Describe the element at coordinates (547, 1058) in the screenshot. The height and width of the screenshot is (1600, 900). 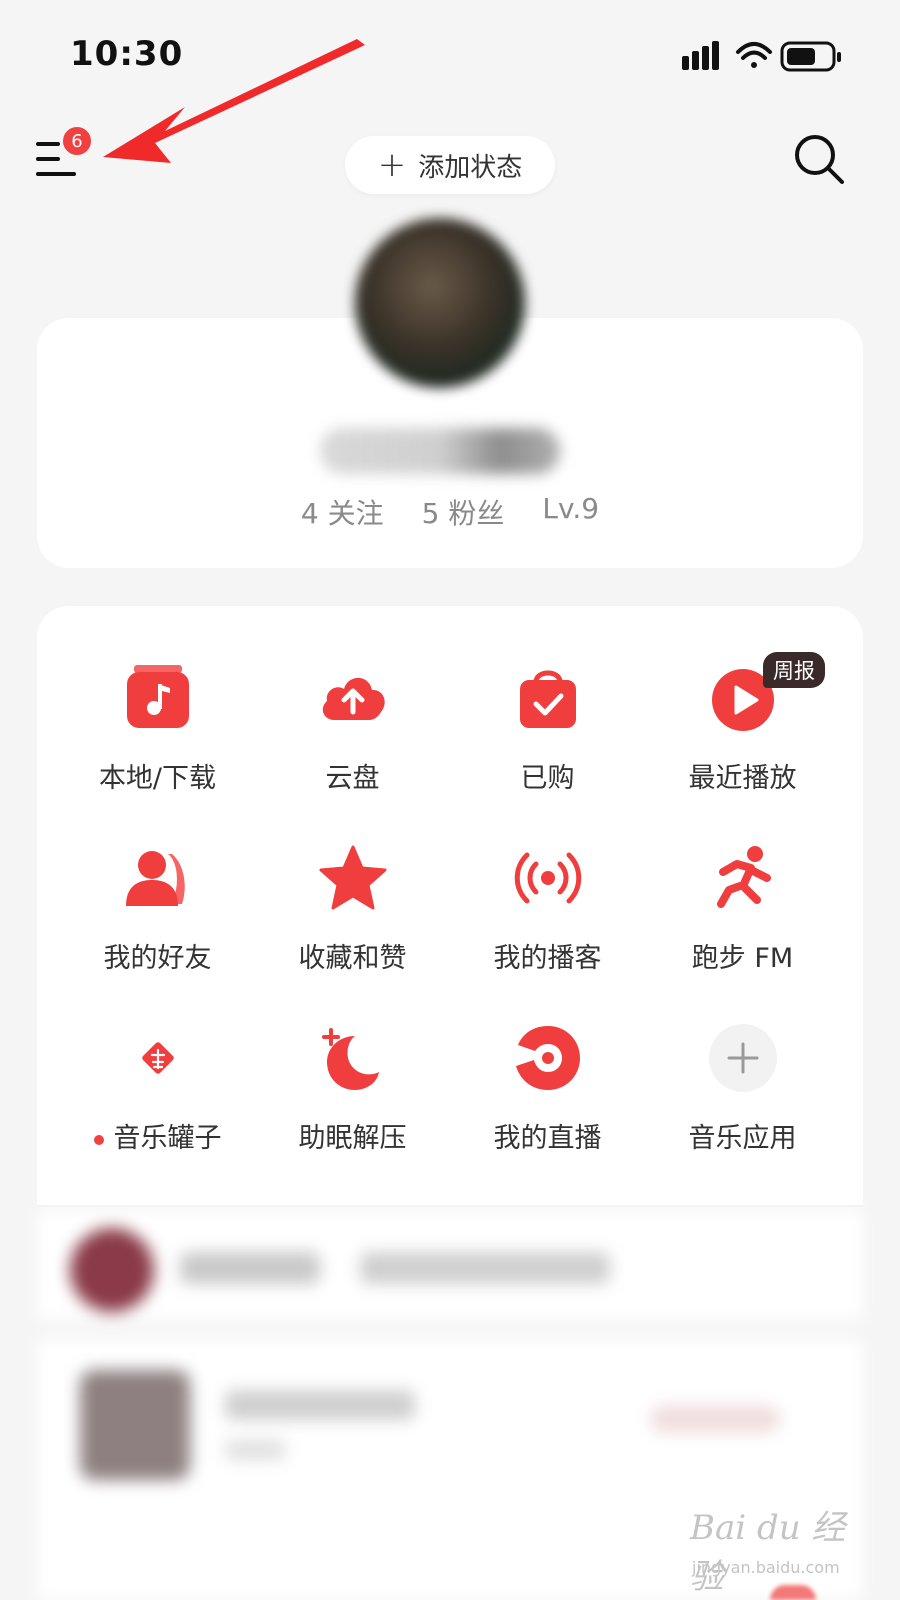
I see `live-icon` at that location.